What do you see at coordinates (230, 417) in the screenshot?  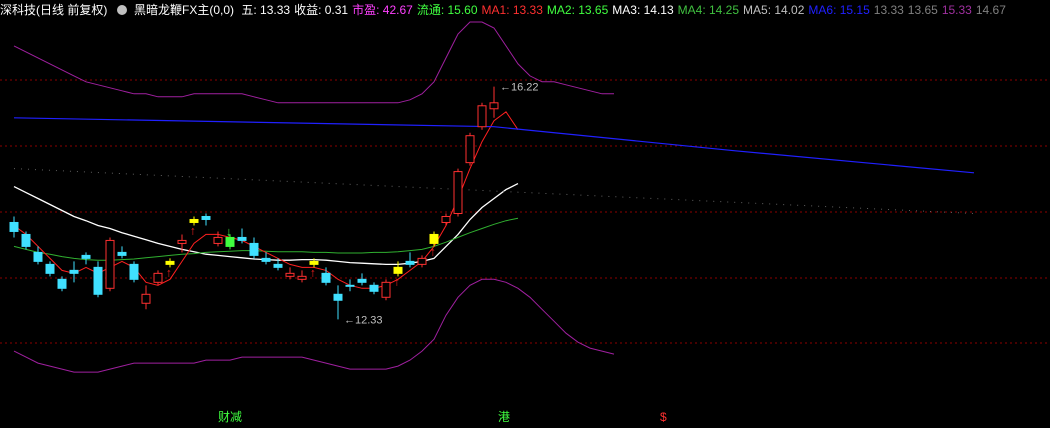 I see `bottom-label: 财减` at bounding box center [230, 417].